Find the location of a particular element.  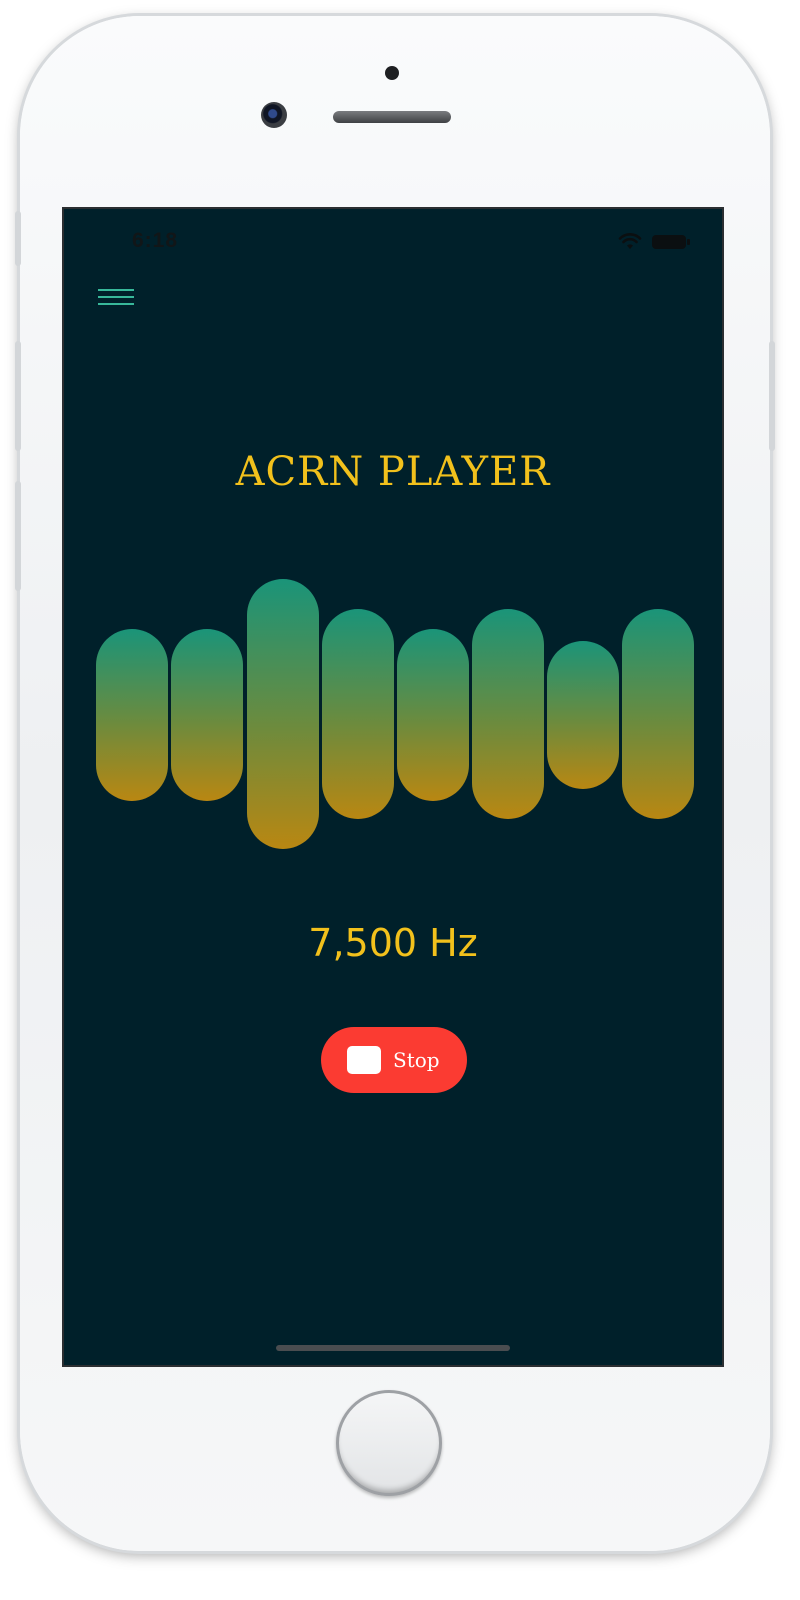

power-button is located at coordinates (772, 396).